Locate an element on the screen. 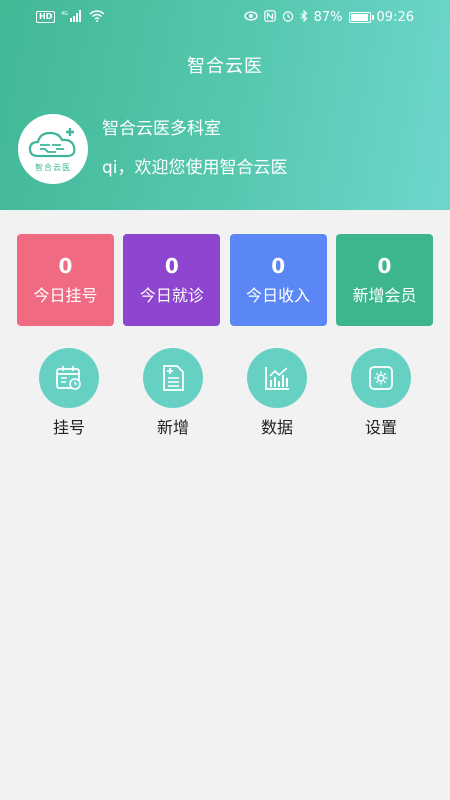 The width and height of the screenshot is (450, 800). action-grid: 挂号 新增 数据 设置 is located at coordinates (225, 393).